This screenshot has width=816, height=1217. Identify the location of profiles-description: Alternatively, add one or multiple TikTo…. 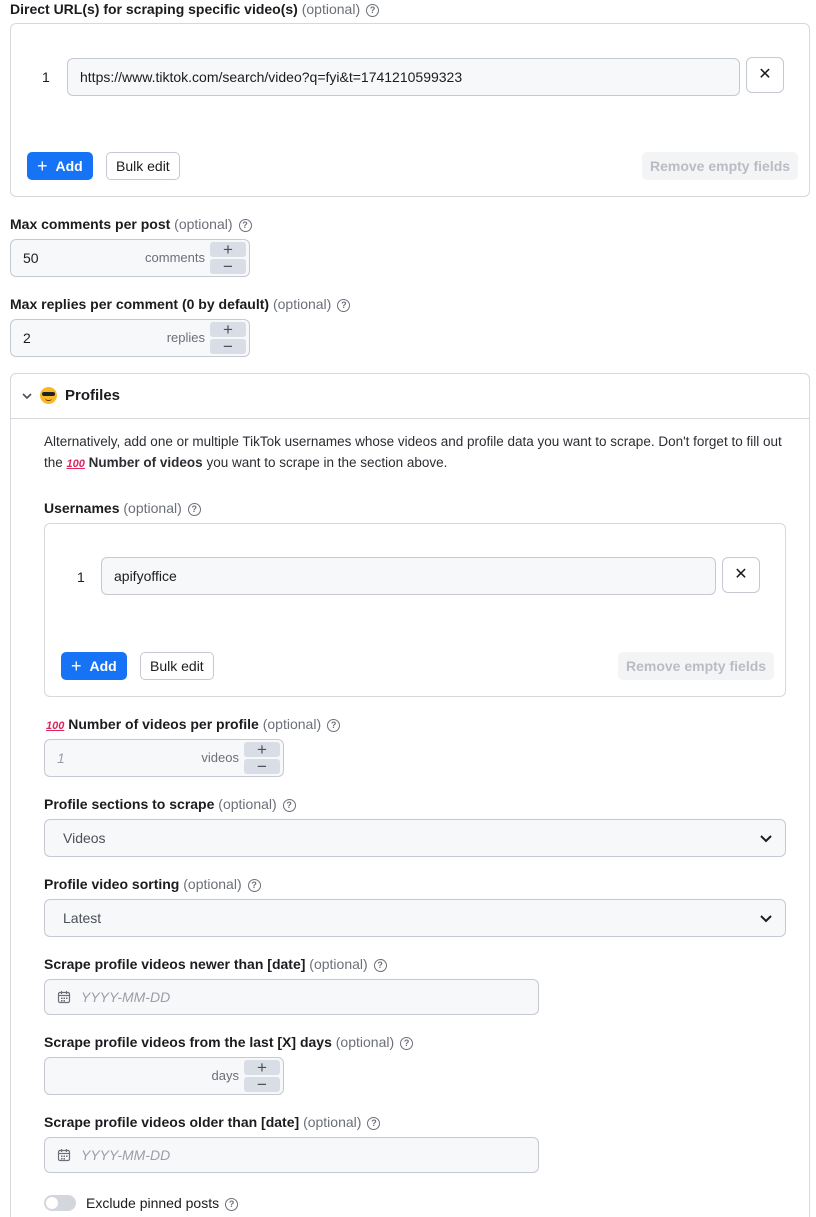
(413, 452).